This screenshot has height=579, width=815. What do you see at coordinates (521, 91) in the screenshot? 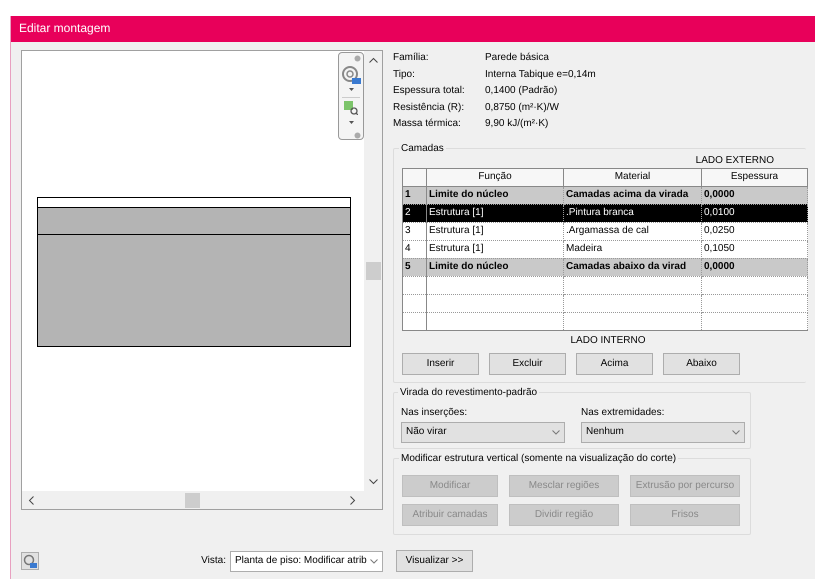
I see `property-value: 0,1400 (Padrão)` at bounding box center [521, 91].